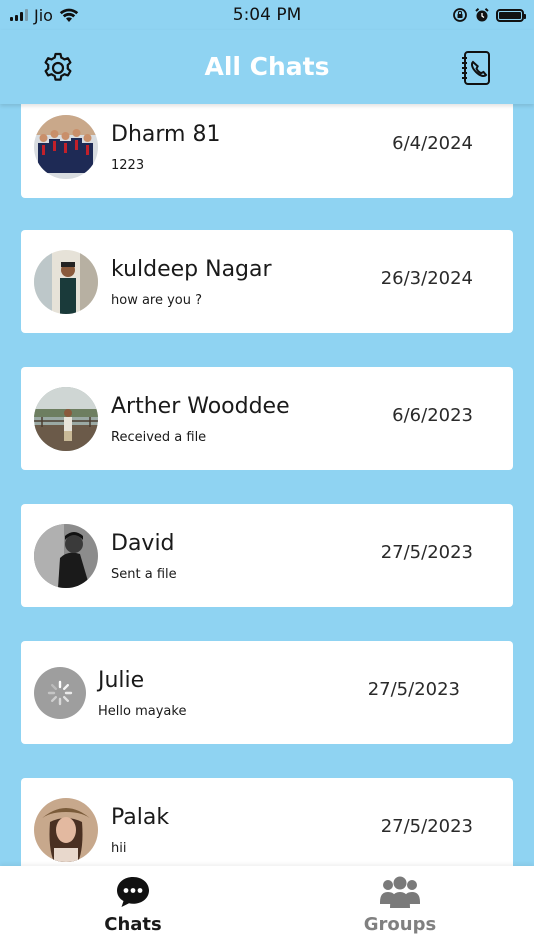 The image size is (534, 950). I want to click on chat-item-kuldeep-nagar: kuldeep Nagar how are you ? 26/3/2024, so click(267, 281).